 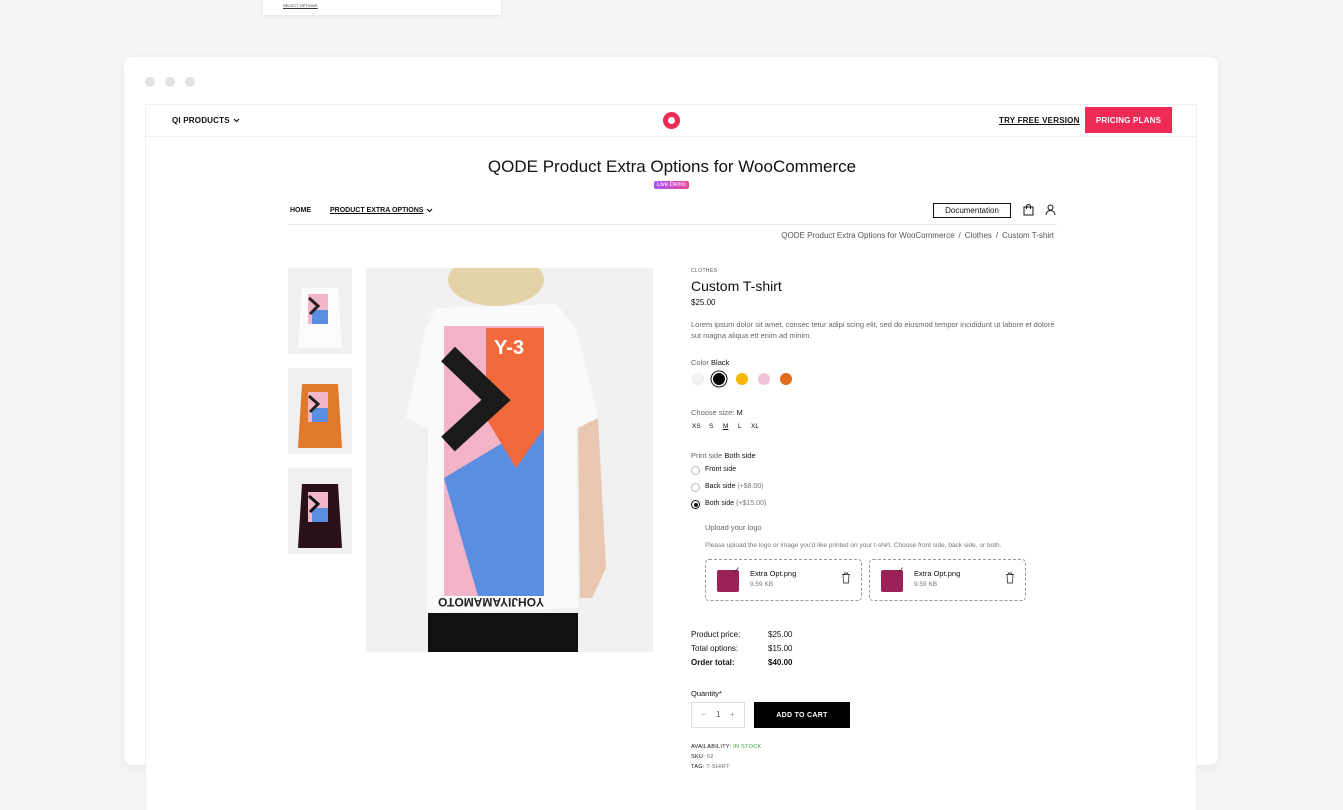 I want to click on thumbnail-orange-shirt, so click(x=320, y=411).